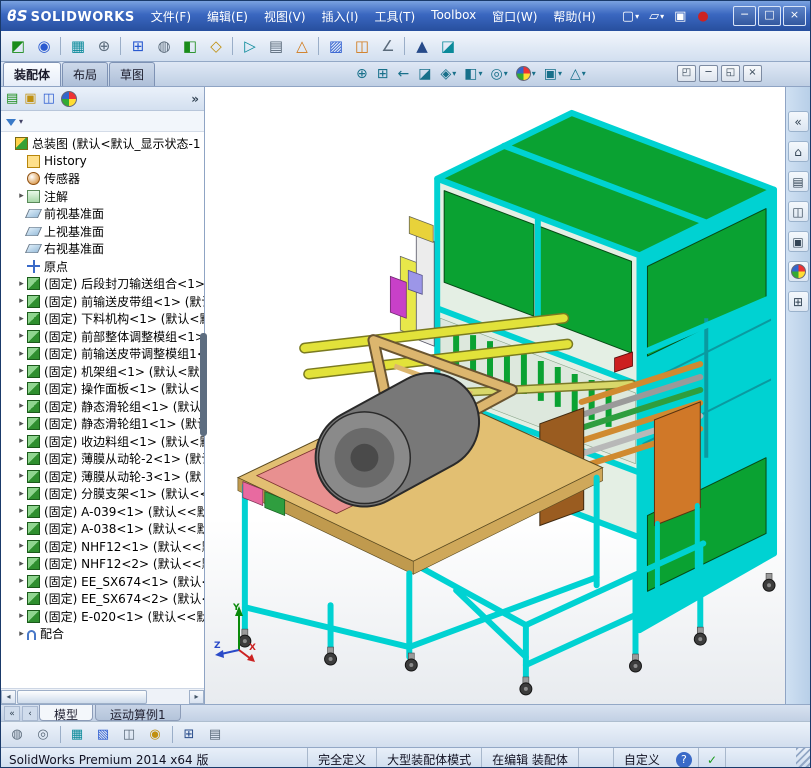 The width and height of the screenshot is (811, 768). What do you see at coordinates (104, 529) in the screenshot?
I see `tree-item: ▸ (固定) A-038<1> (默认<<默认` at bounding box center [104, 529].